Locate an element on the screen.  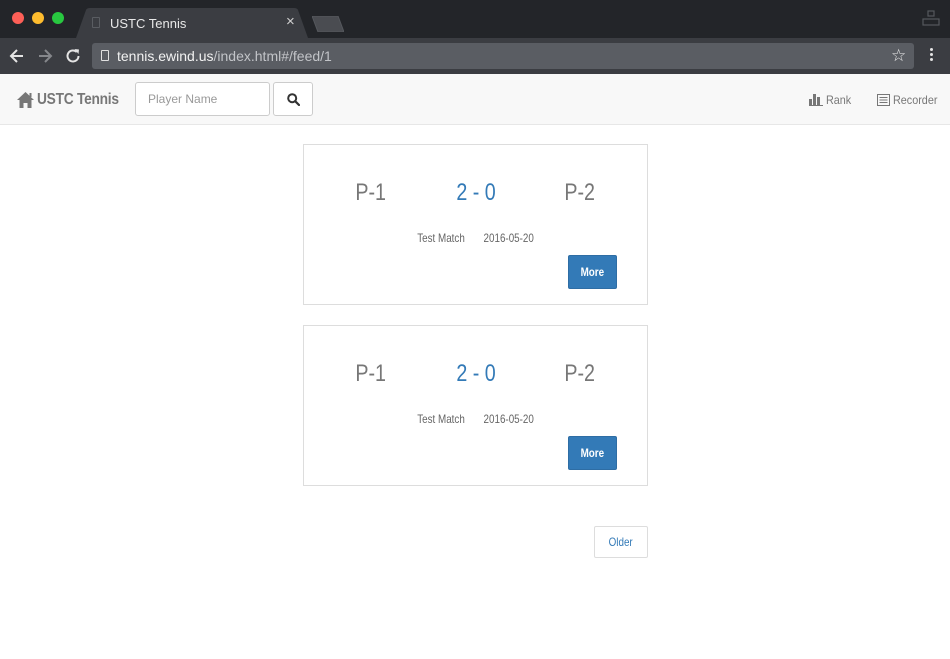
search-icon is located at coordinates (293, 99).